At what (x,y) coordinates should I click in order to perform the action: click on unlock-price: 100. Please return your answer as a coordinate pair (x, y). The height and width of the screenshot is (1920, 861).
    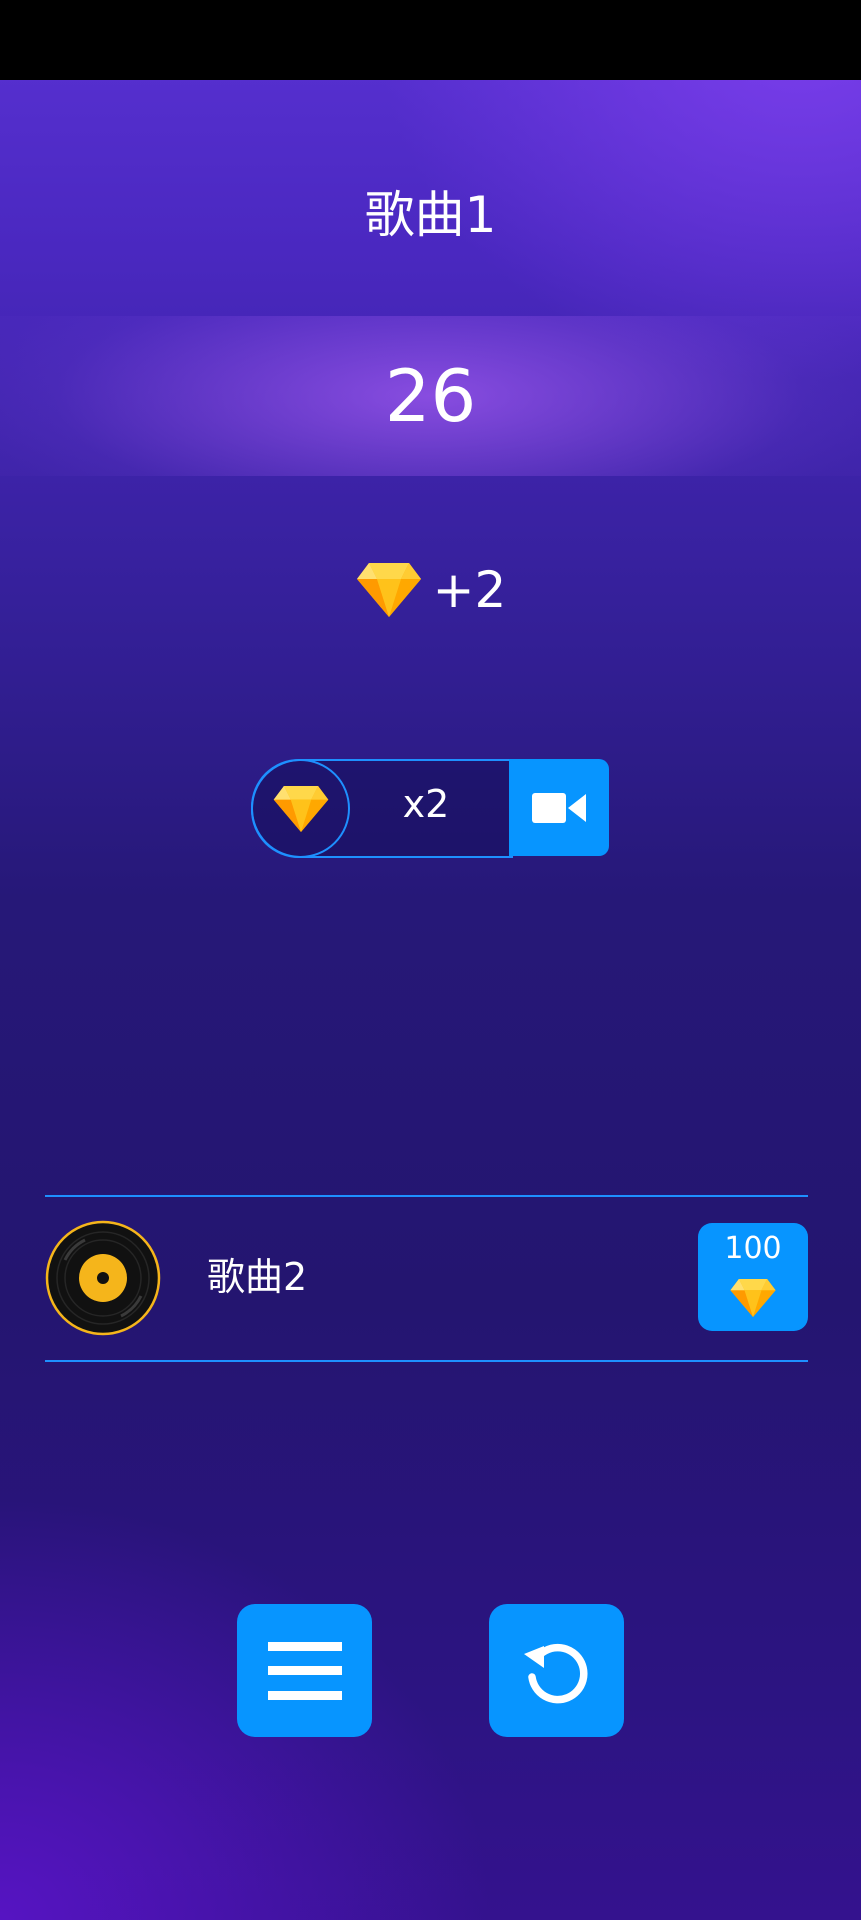
    Looking at the image, I should click on (753, 1248).